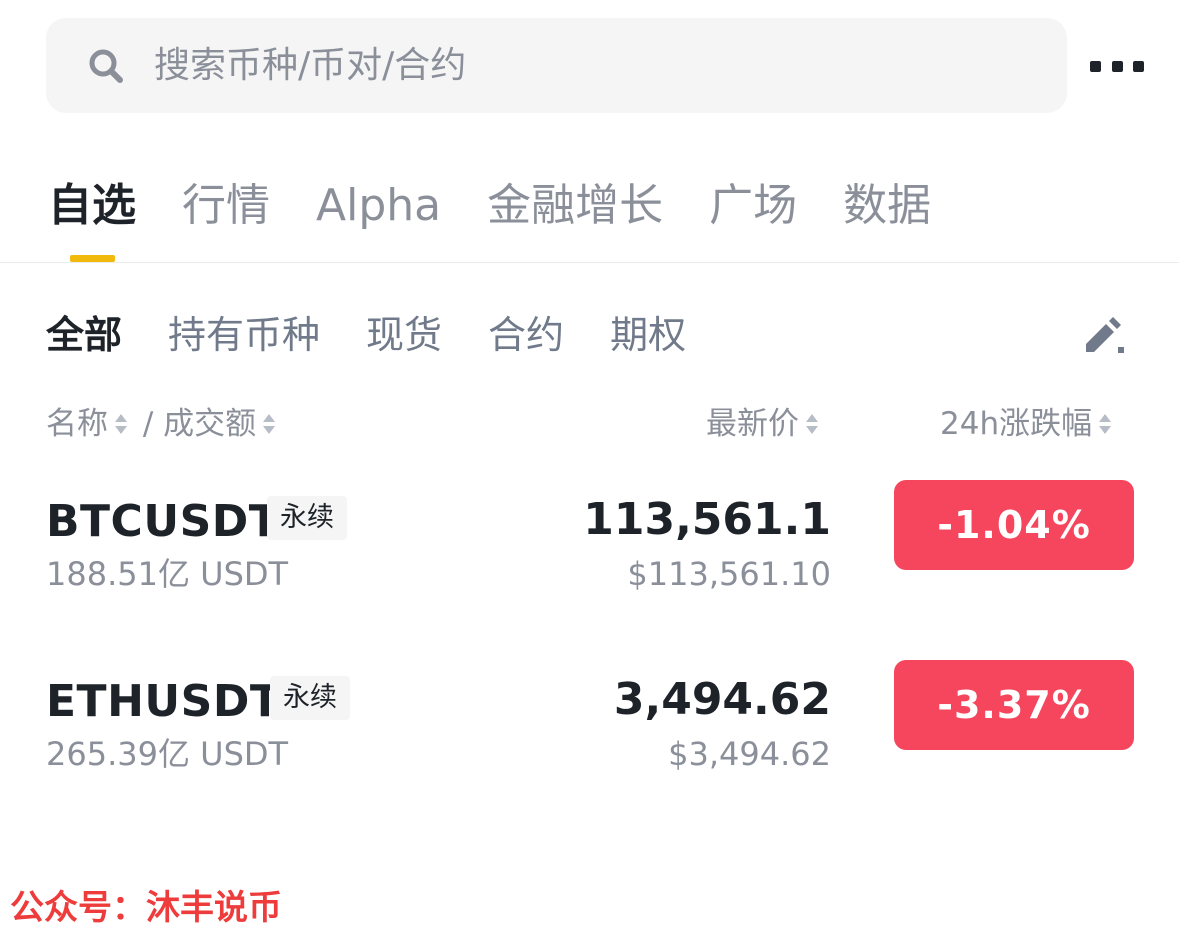 Image resolution: width=1179 pixels, height=942 pixels. Describe the element at coordinates (226, 206) in the screenshot. I see `tab-market: 行情` at that location.